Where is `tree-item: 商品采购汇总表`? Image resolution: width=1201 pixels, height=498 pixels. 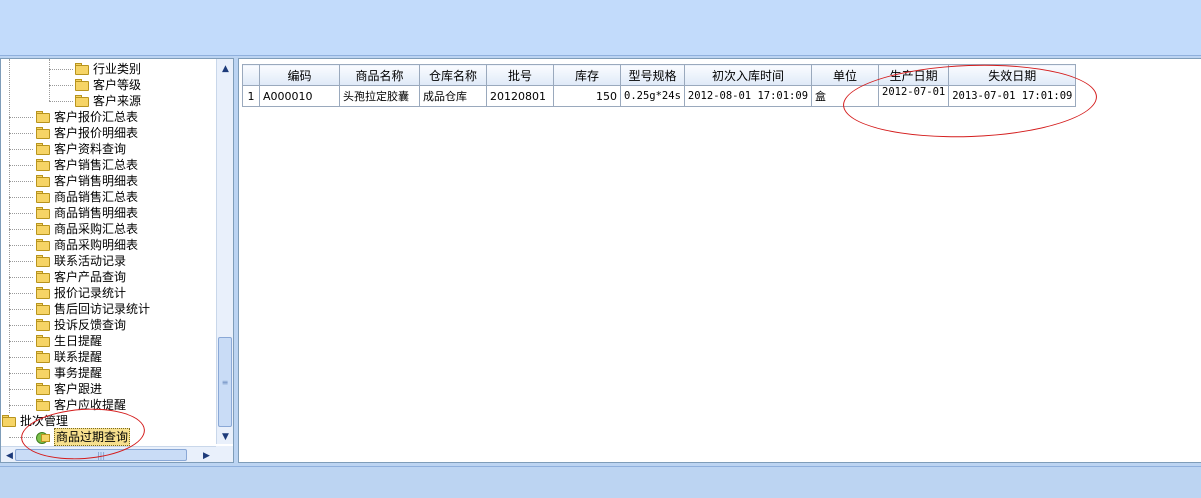 tree-item: 商品采购汇总表 is located at coordinates (86, 229).